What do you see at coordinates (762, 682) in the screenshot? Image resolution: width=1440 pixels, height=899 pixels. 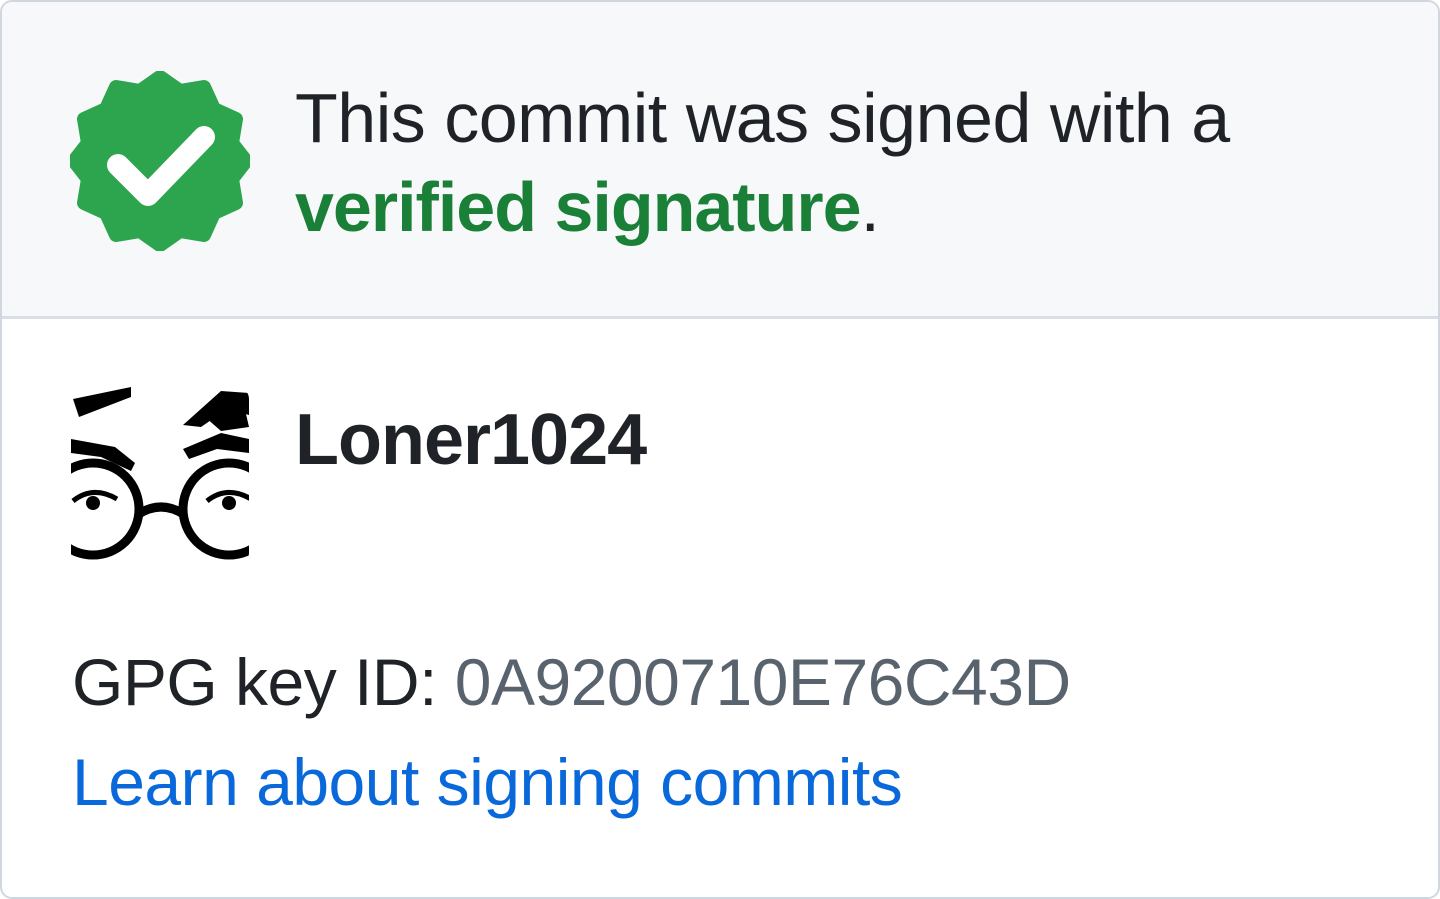 I see `gpg-key-id: 0A9200710E76C43D` at bounding box center [762, 682].